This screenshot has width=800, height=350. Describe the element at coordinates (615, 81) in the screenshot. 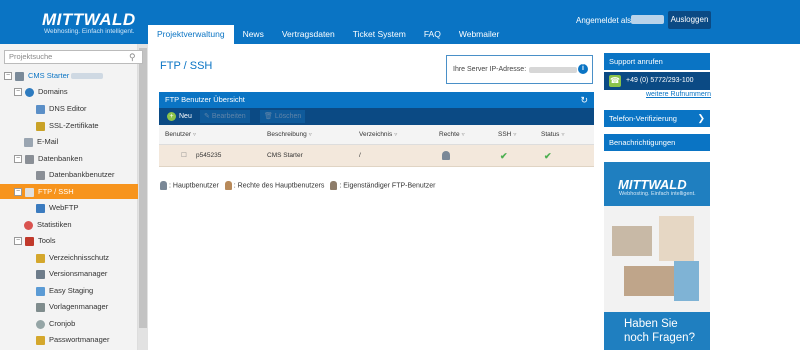

I see `phone-icon: ☎` at that location.